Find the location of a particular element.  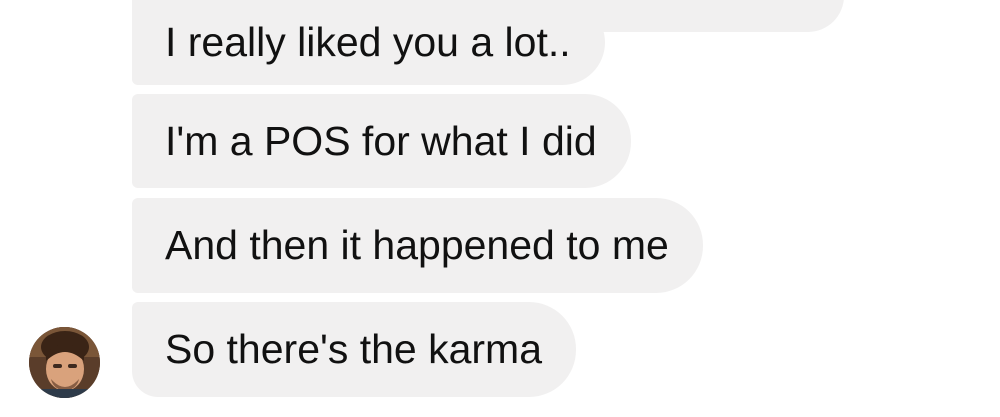

message-bubble: So there's the karma is located at coordinates (354, 349).